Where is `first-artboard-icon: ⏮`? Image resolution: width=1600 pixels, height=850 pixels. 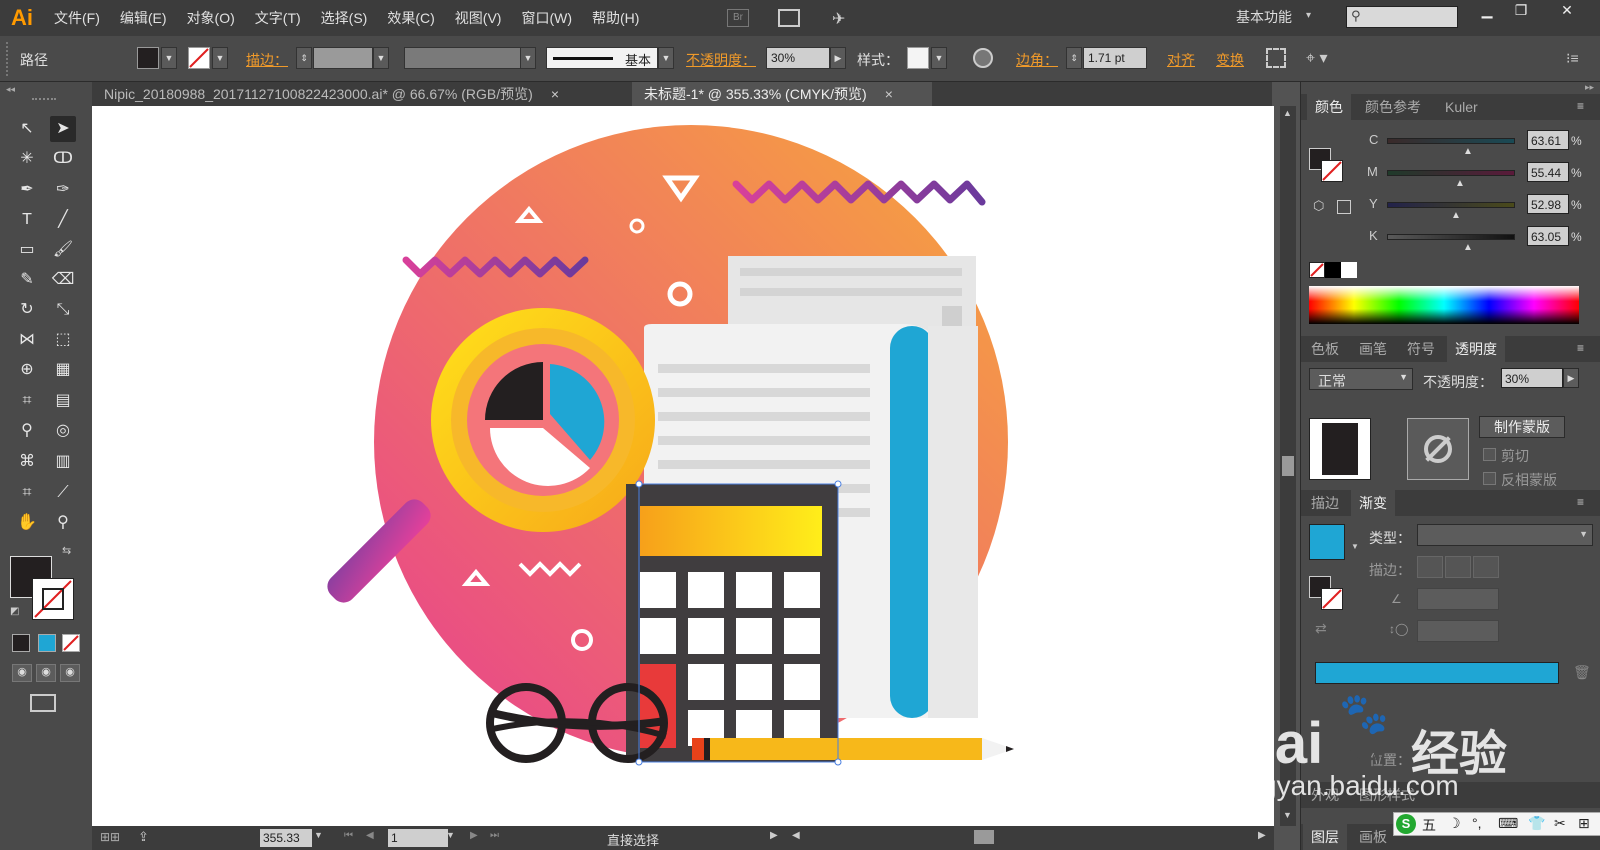
first-artboard-icon: ⏮ is located at coordinates (348, 835).